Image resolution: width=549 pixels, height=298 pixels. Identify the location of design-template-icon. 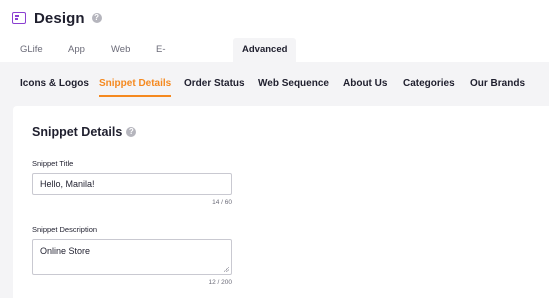
(19, 18).